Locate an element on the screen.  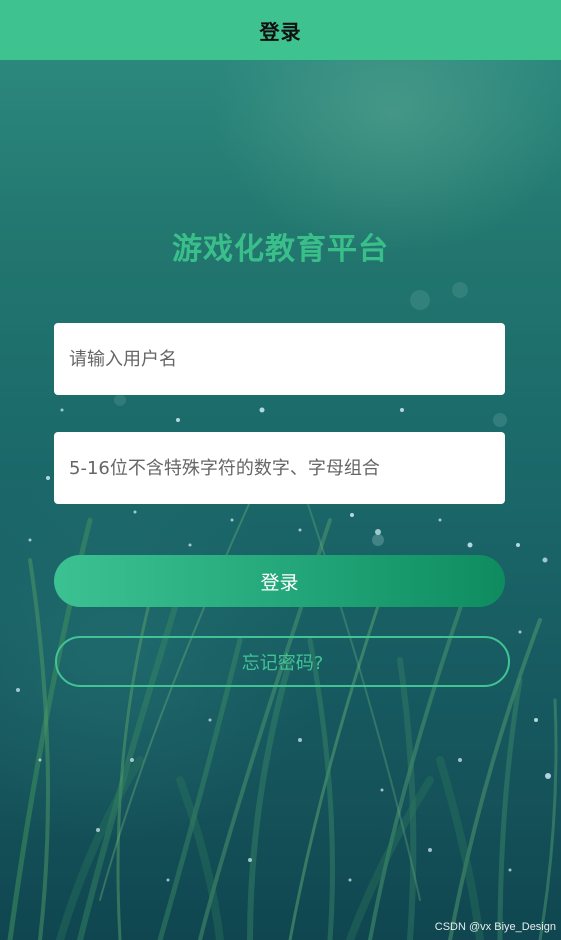
username-input is located at coordinates (279, 359).